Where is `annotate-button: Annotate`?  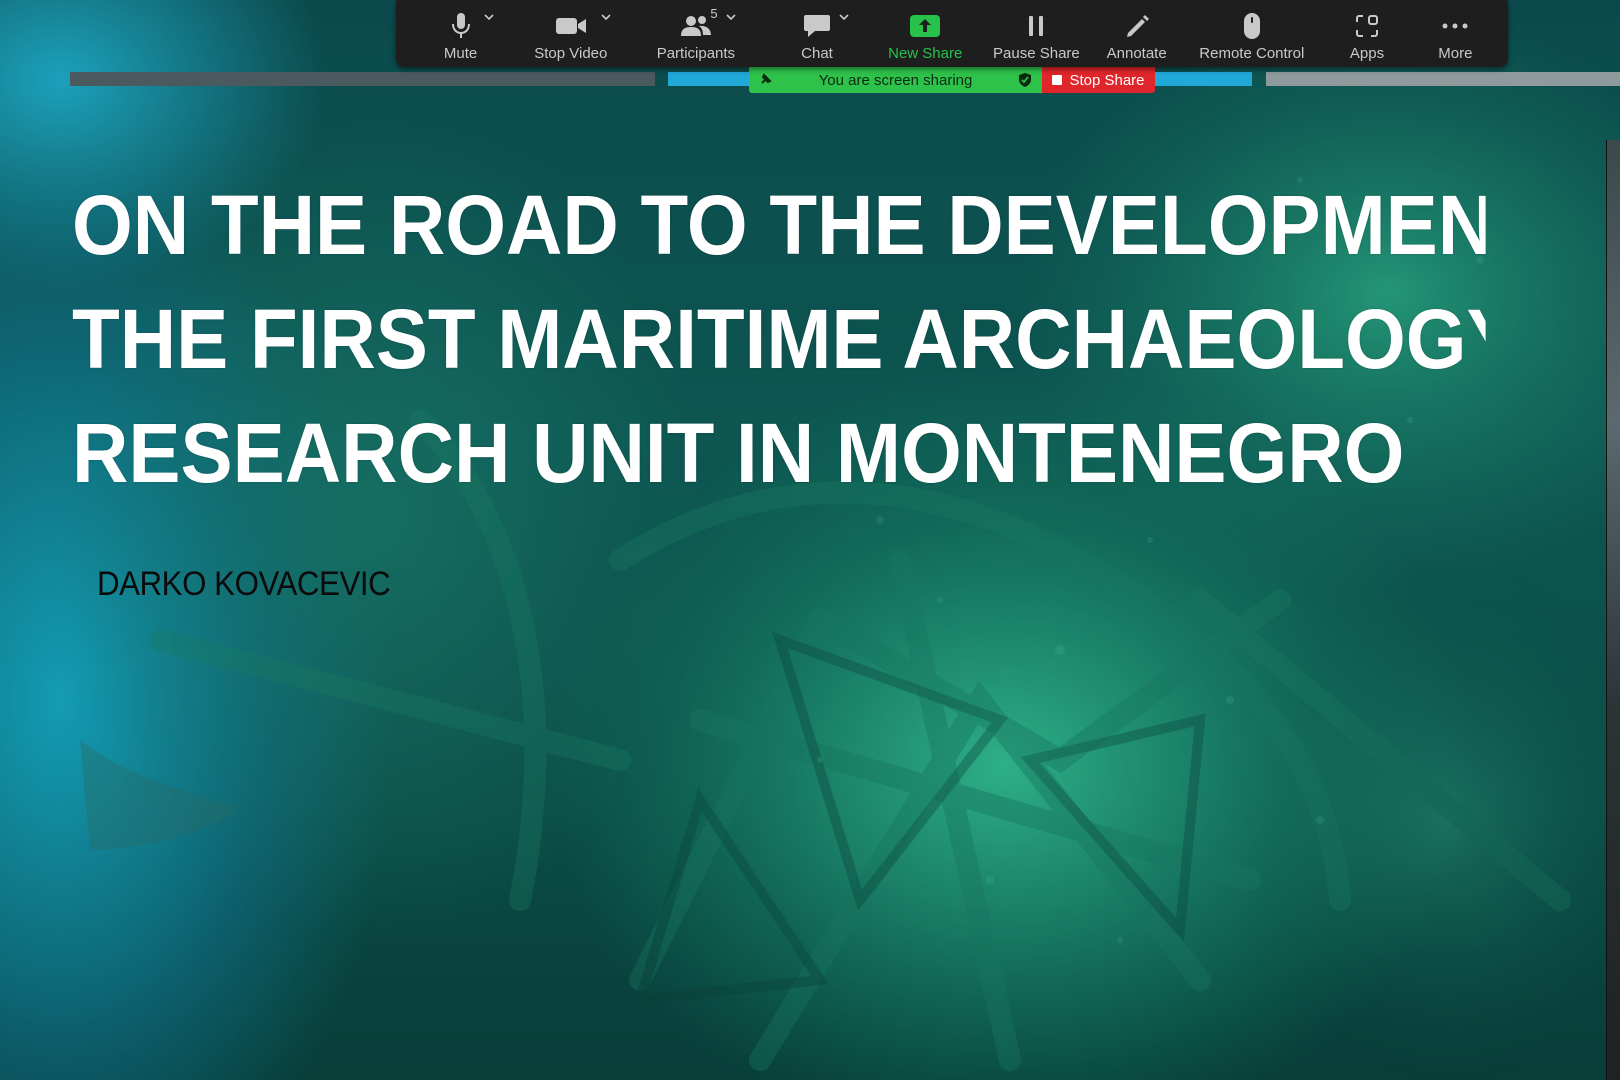 annotate-button: Annotate is located at coordinates (1136, 33).